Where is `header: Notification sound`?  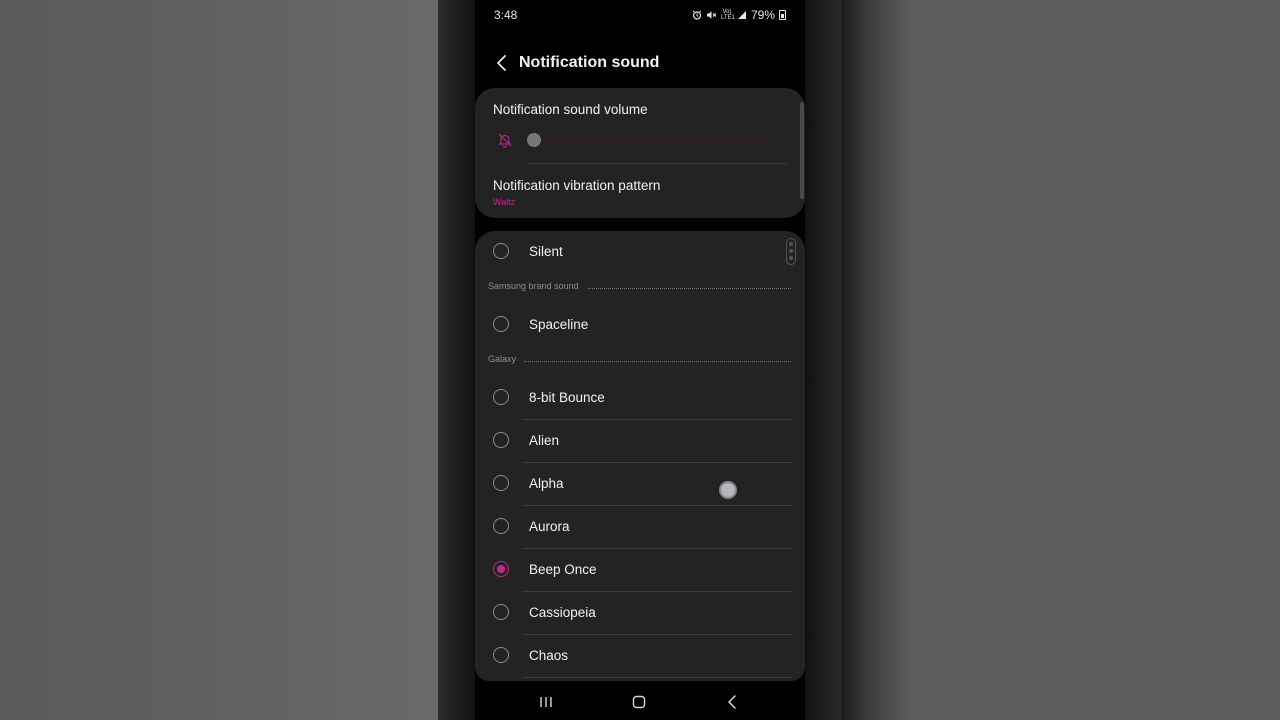 header: Notification sound is located at coordinates (640, 63).